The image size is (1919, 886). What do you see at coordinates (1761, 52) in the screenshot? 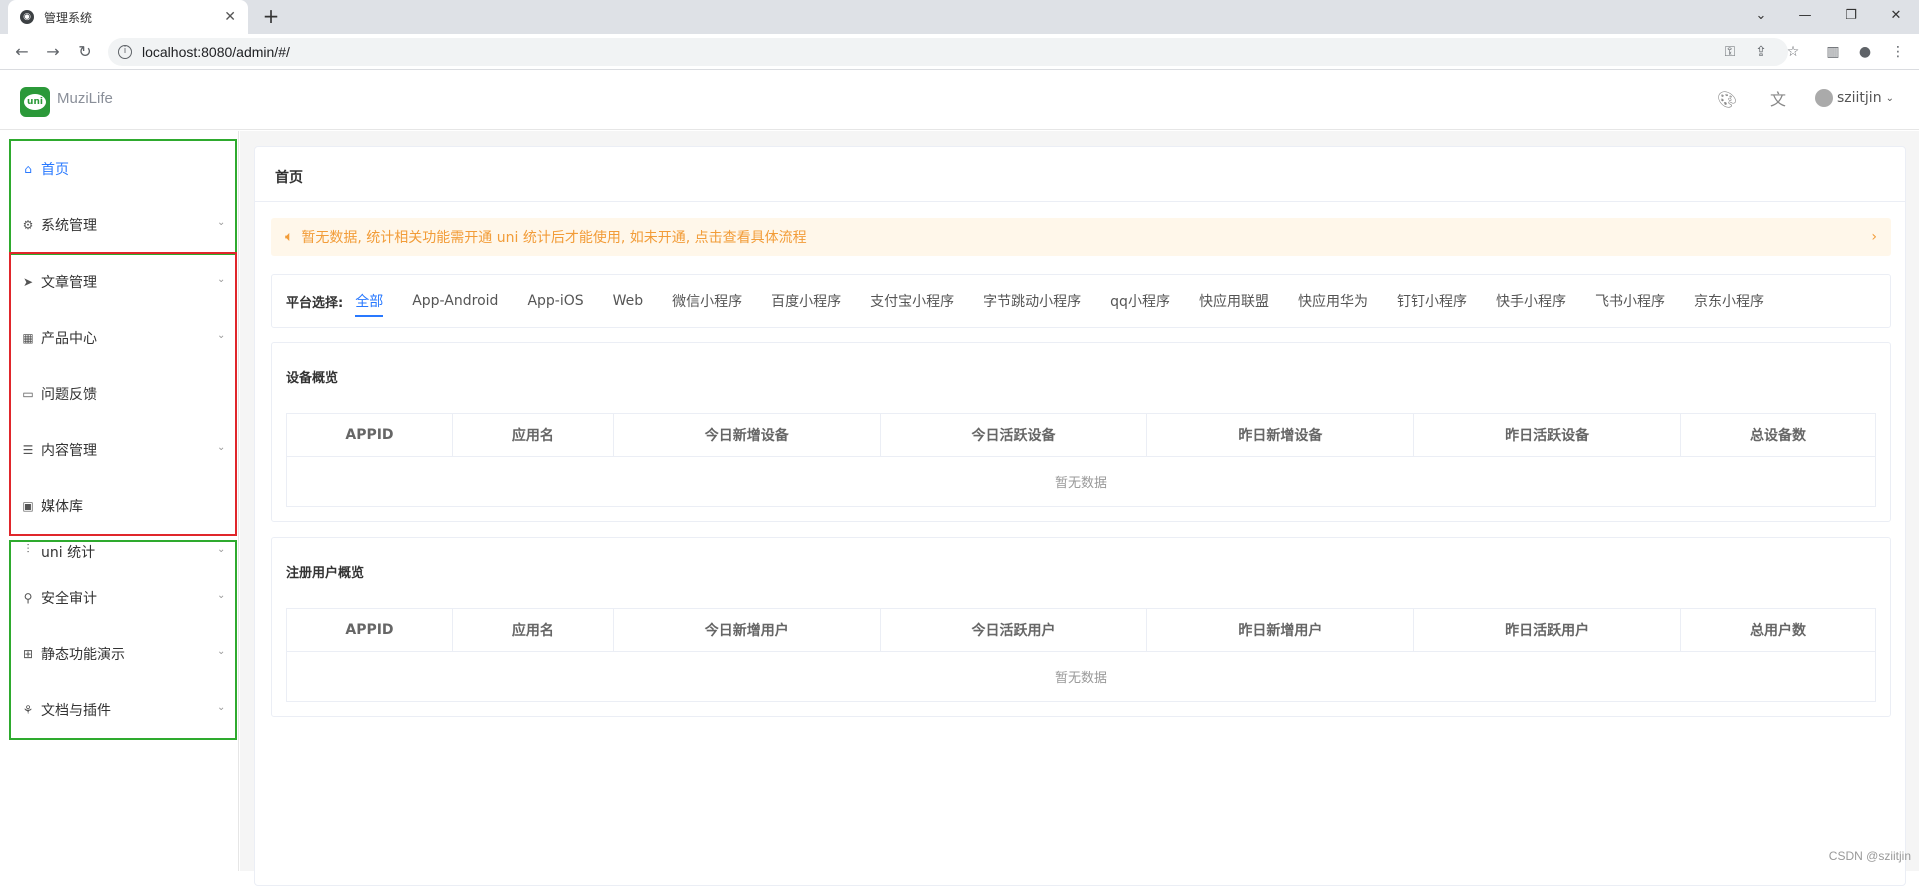
I see `share-icon: ⇪` at bounding box center [1761, 52].